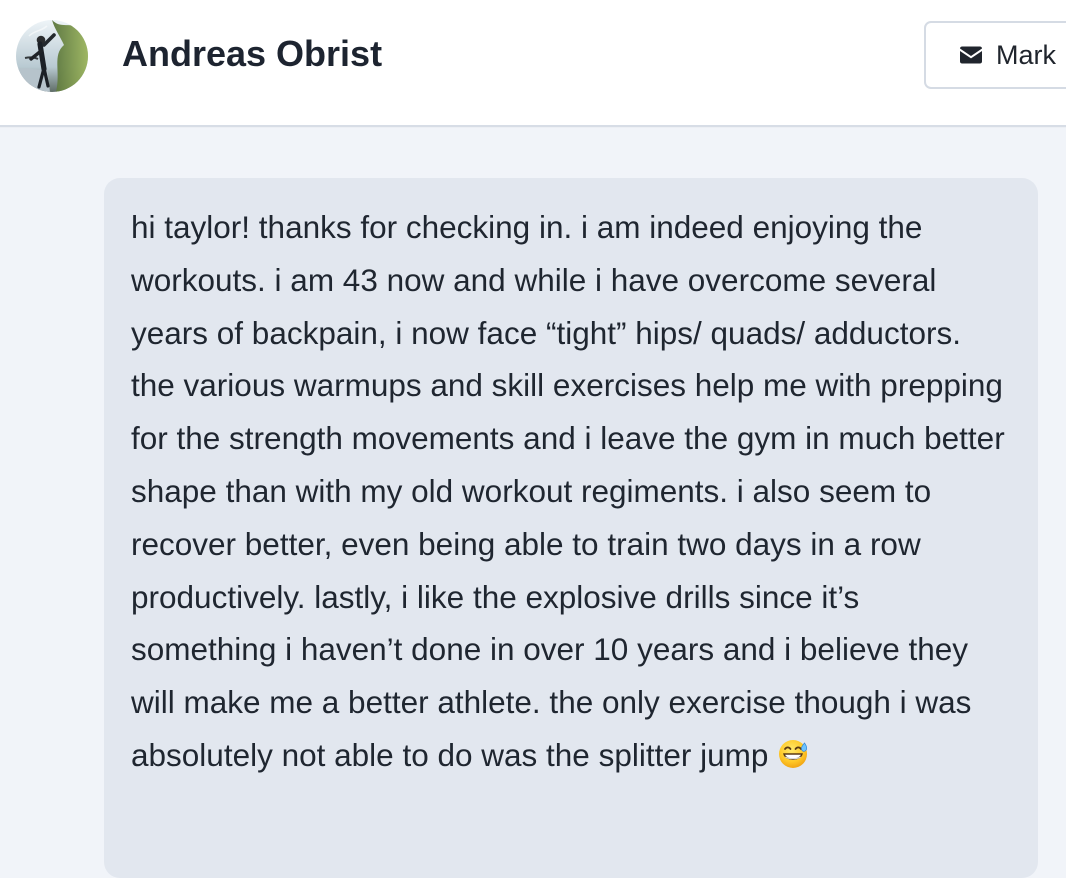  I want to click on user-avatar, so click(52, 56).